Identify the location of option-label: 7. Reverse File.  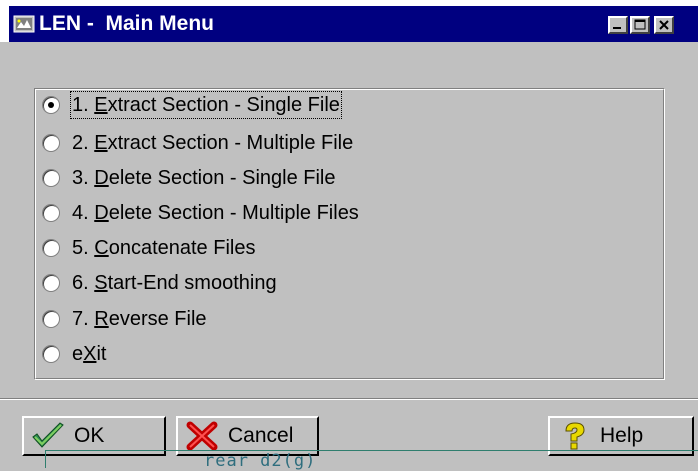
(139, 319).